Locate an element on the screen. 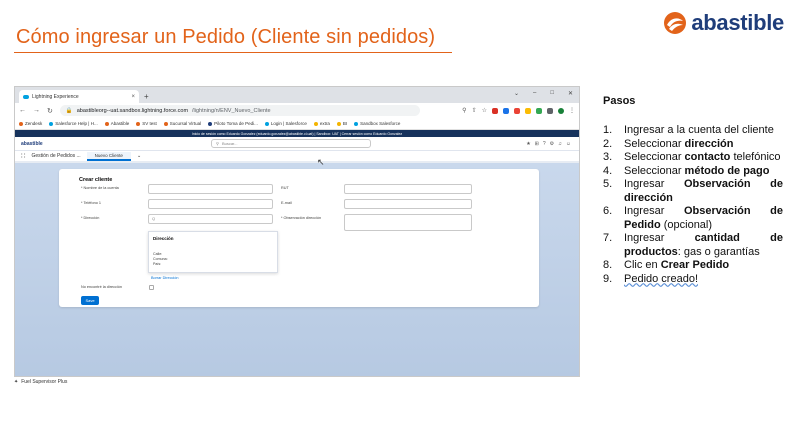  step-item: 3. Seleccionar contacto telefónico is located at coordinates (692, 157).